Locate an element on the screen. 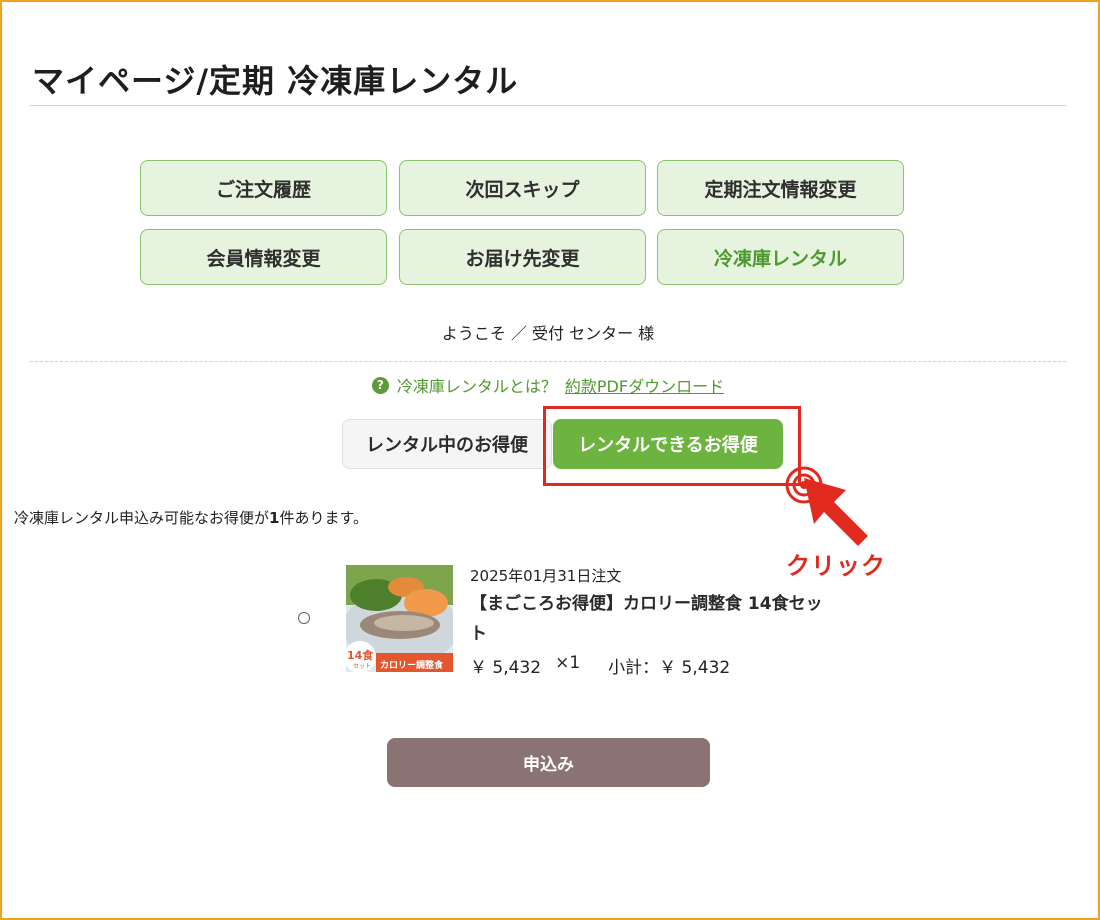 The image size is (1100, 920). section-divider is located at coordinates (548, 361).